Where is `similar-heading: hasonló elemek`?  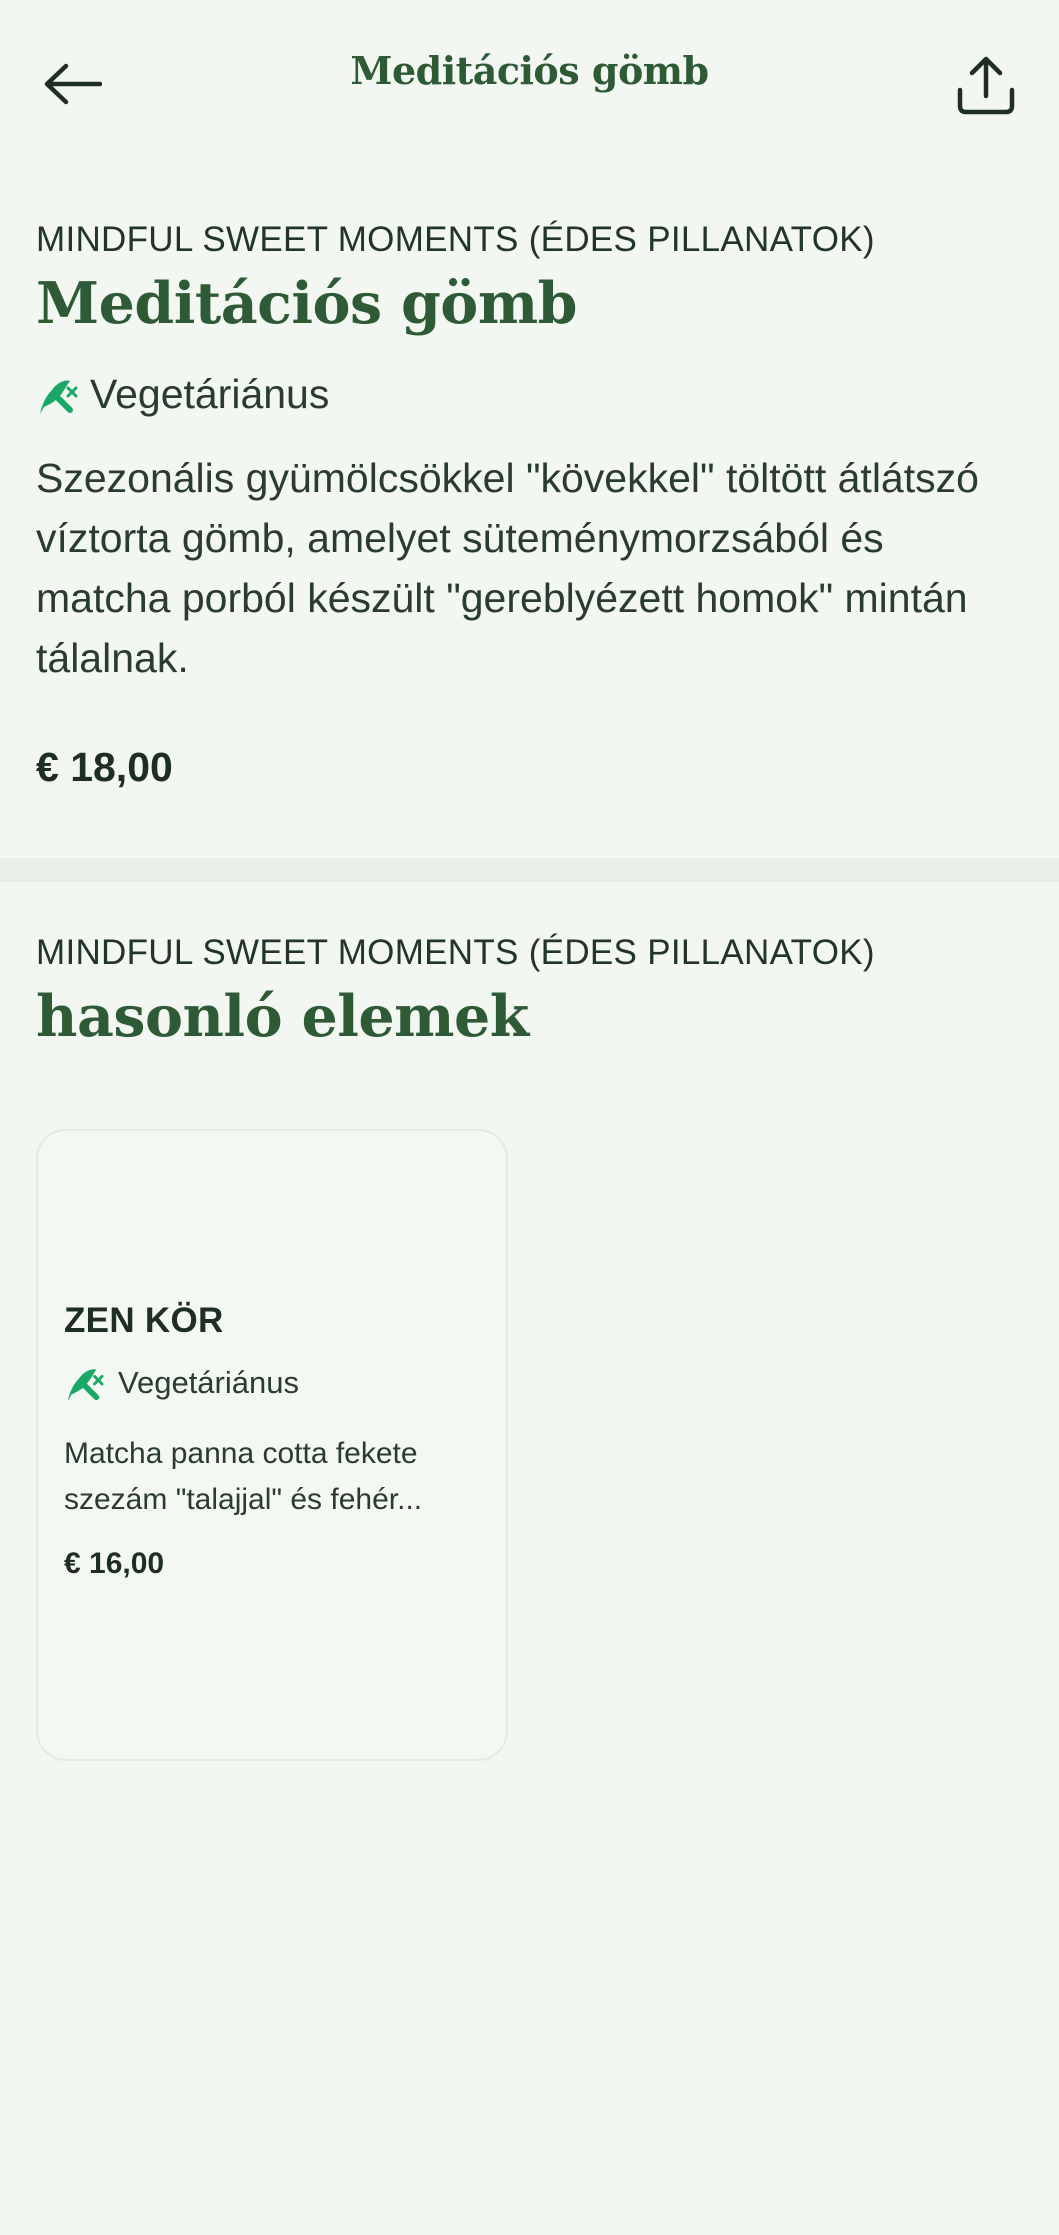 similar-heading: hasonló elemek is located at coordinates (282, 1016).